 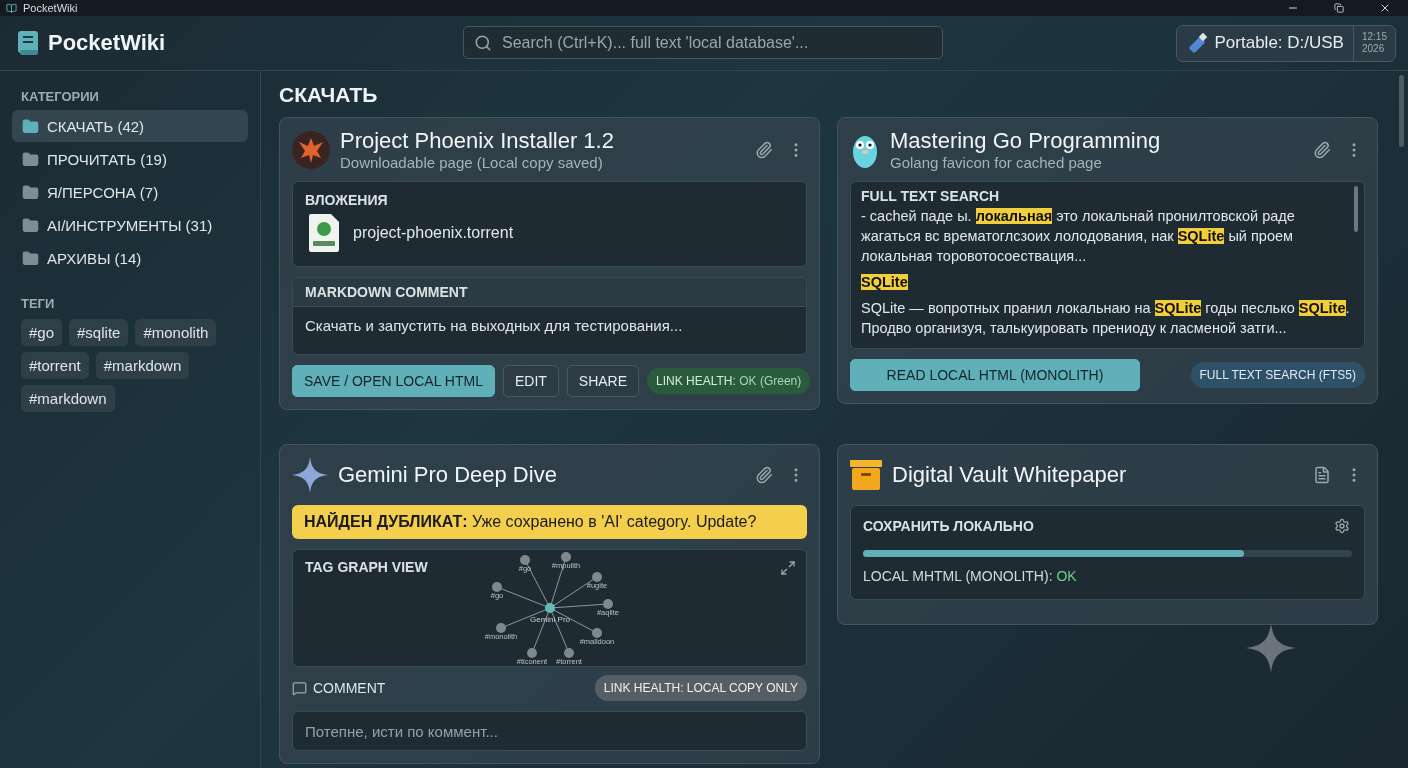 I want to click on tag-chip: #monolith, so click(x=176, y=332).